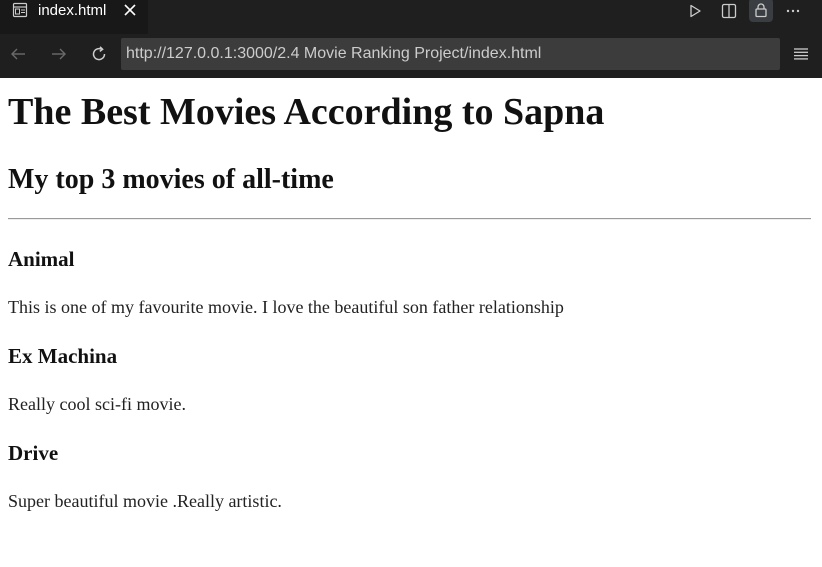 This screenshot has width=822, height=567. I want to click on url-input, so click(450, 54).